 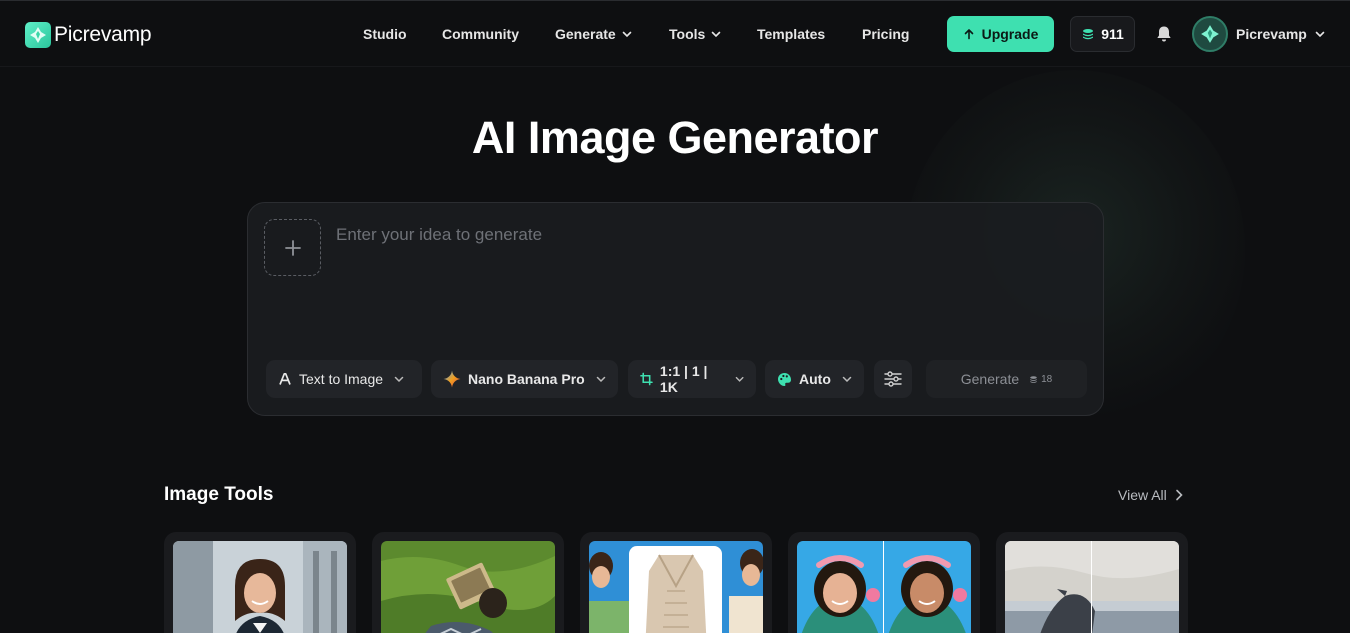 I want to click on nav-community: Community, so click(x=480, y=34).